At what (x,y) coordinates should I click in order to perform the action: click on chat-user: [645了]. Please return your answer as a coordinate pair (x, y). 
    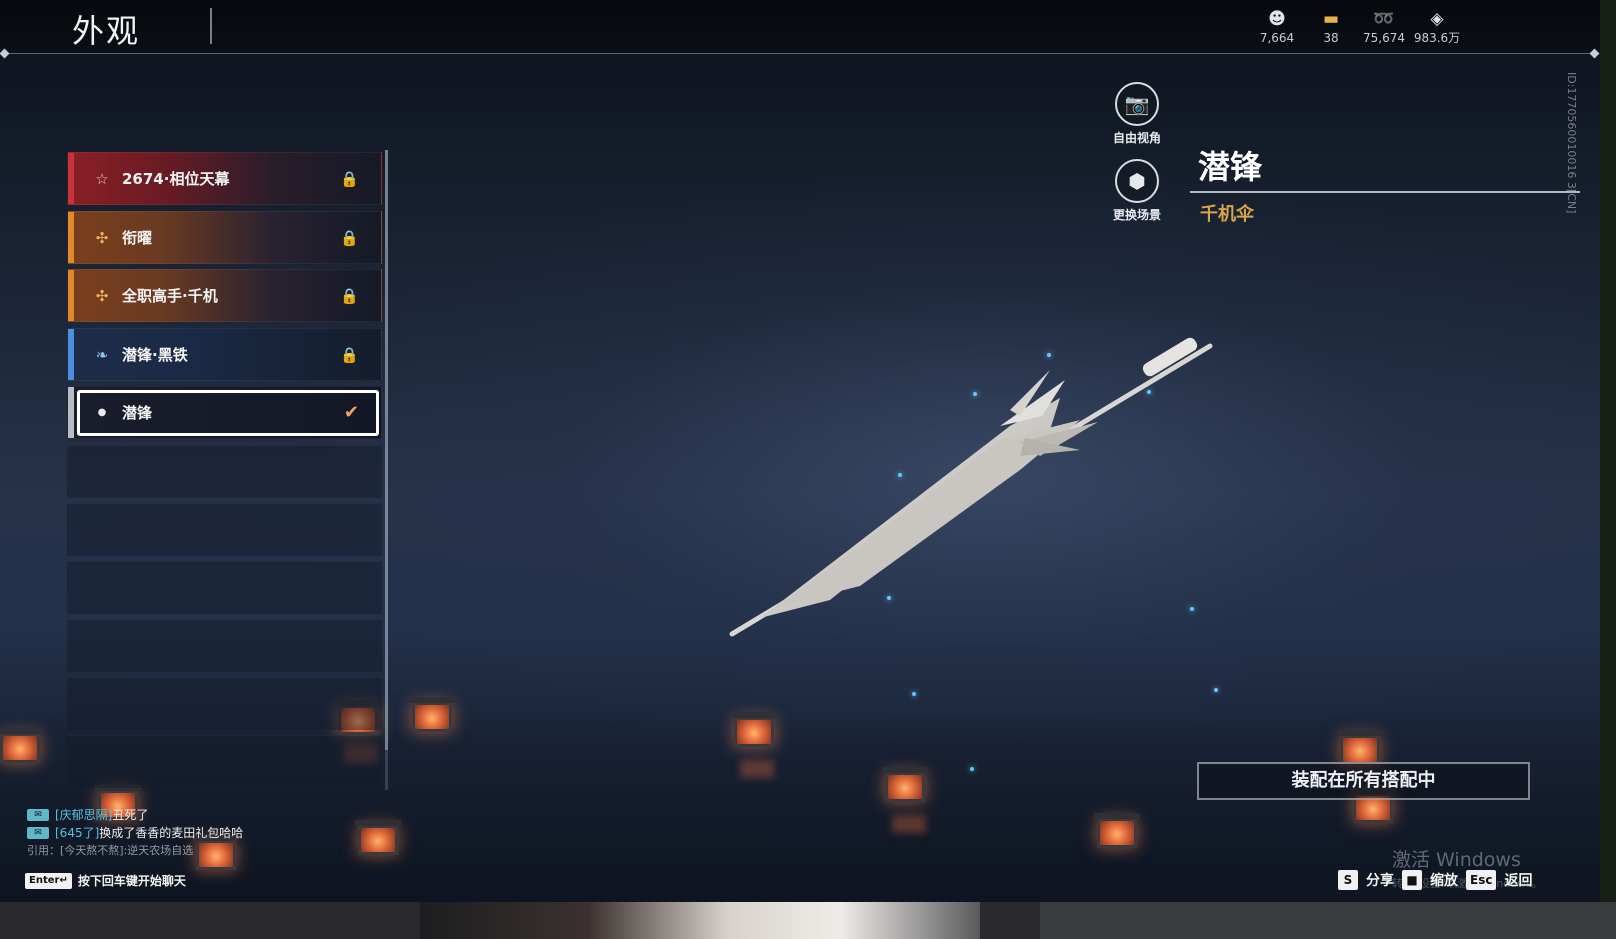
    Looking at the image, I should click on (77, 833).